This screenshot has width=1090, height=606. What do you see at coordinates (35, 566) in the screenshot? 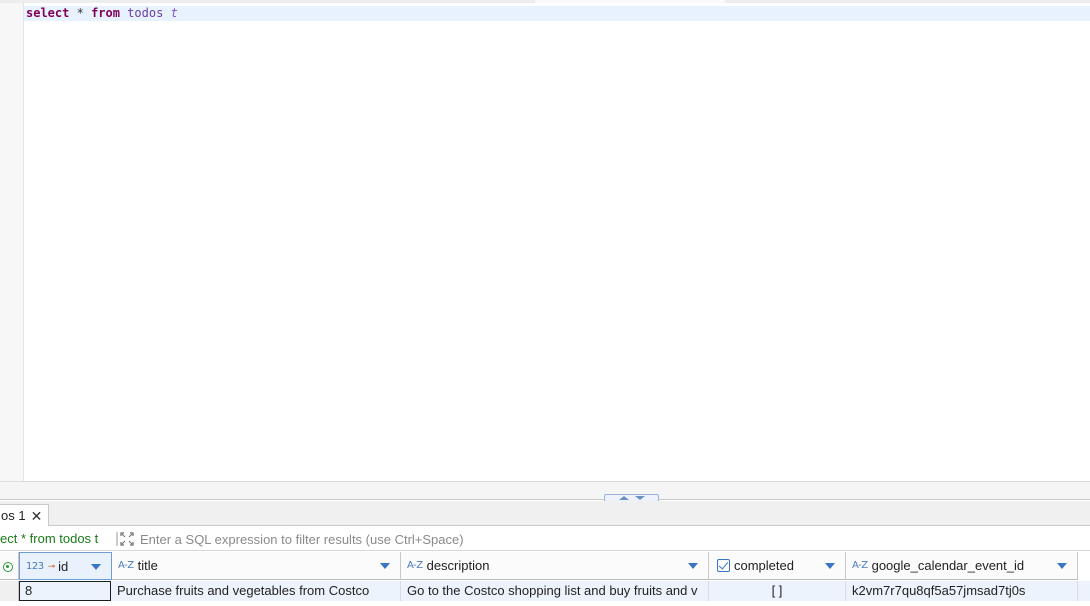
I see `numeric-type-icon: 123` at bounding box center [35, 566].